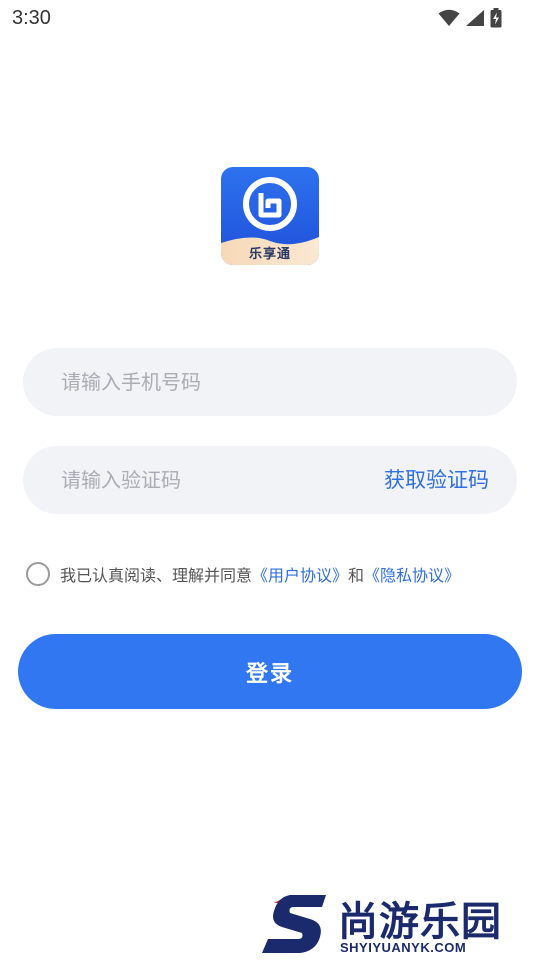  Describe the element at coordinates (31, 18) in the screenshot. I see `status-time: 3:30` at that location.